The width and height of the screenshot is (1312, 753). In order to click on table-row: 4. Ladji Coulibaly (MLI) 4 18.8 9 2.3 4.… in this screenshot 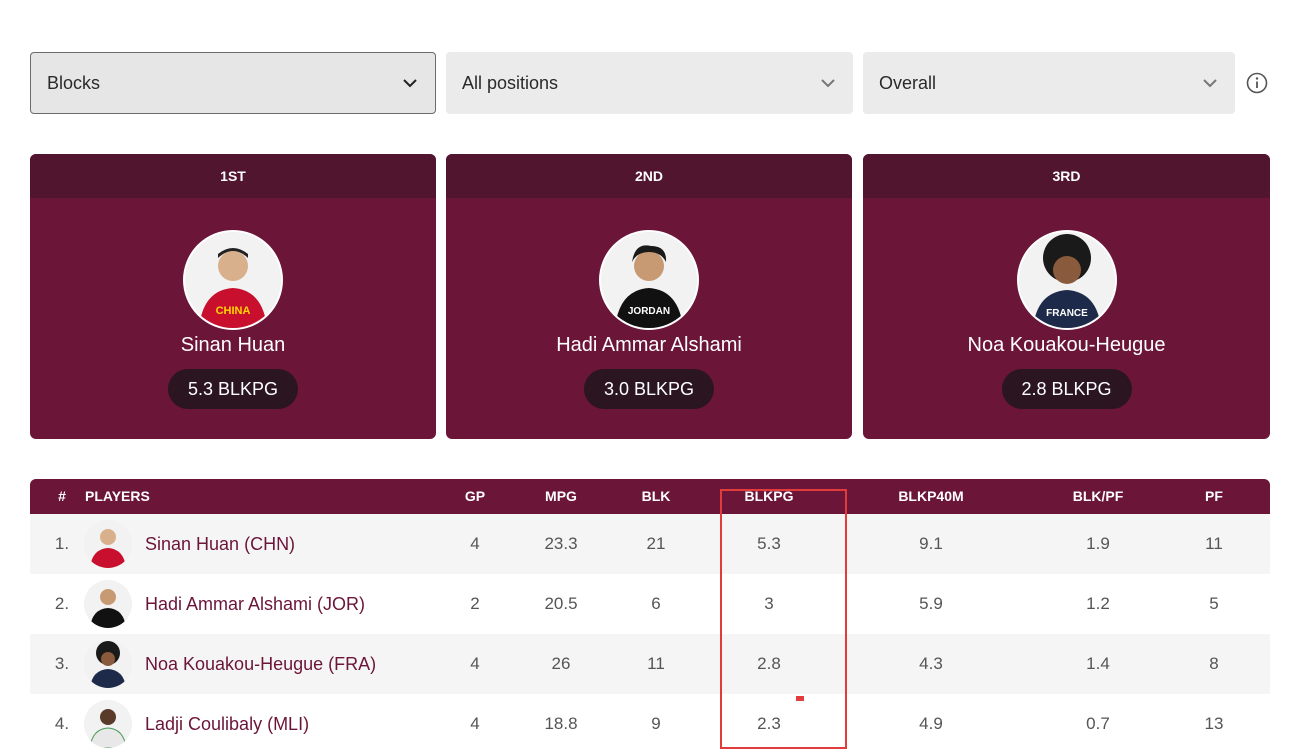, I will do `click(650, 723)`.